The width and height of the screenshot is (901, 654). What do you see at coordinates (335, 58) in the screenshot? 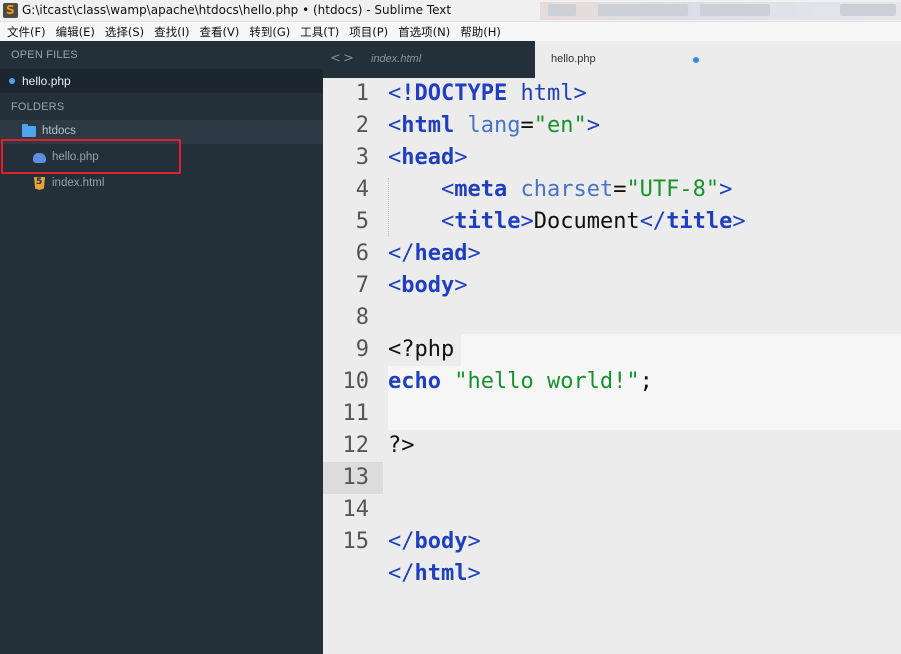
I see `chevron-left-icon: <` at bounding box center [335, 58].